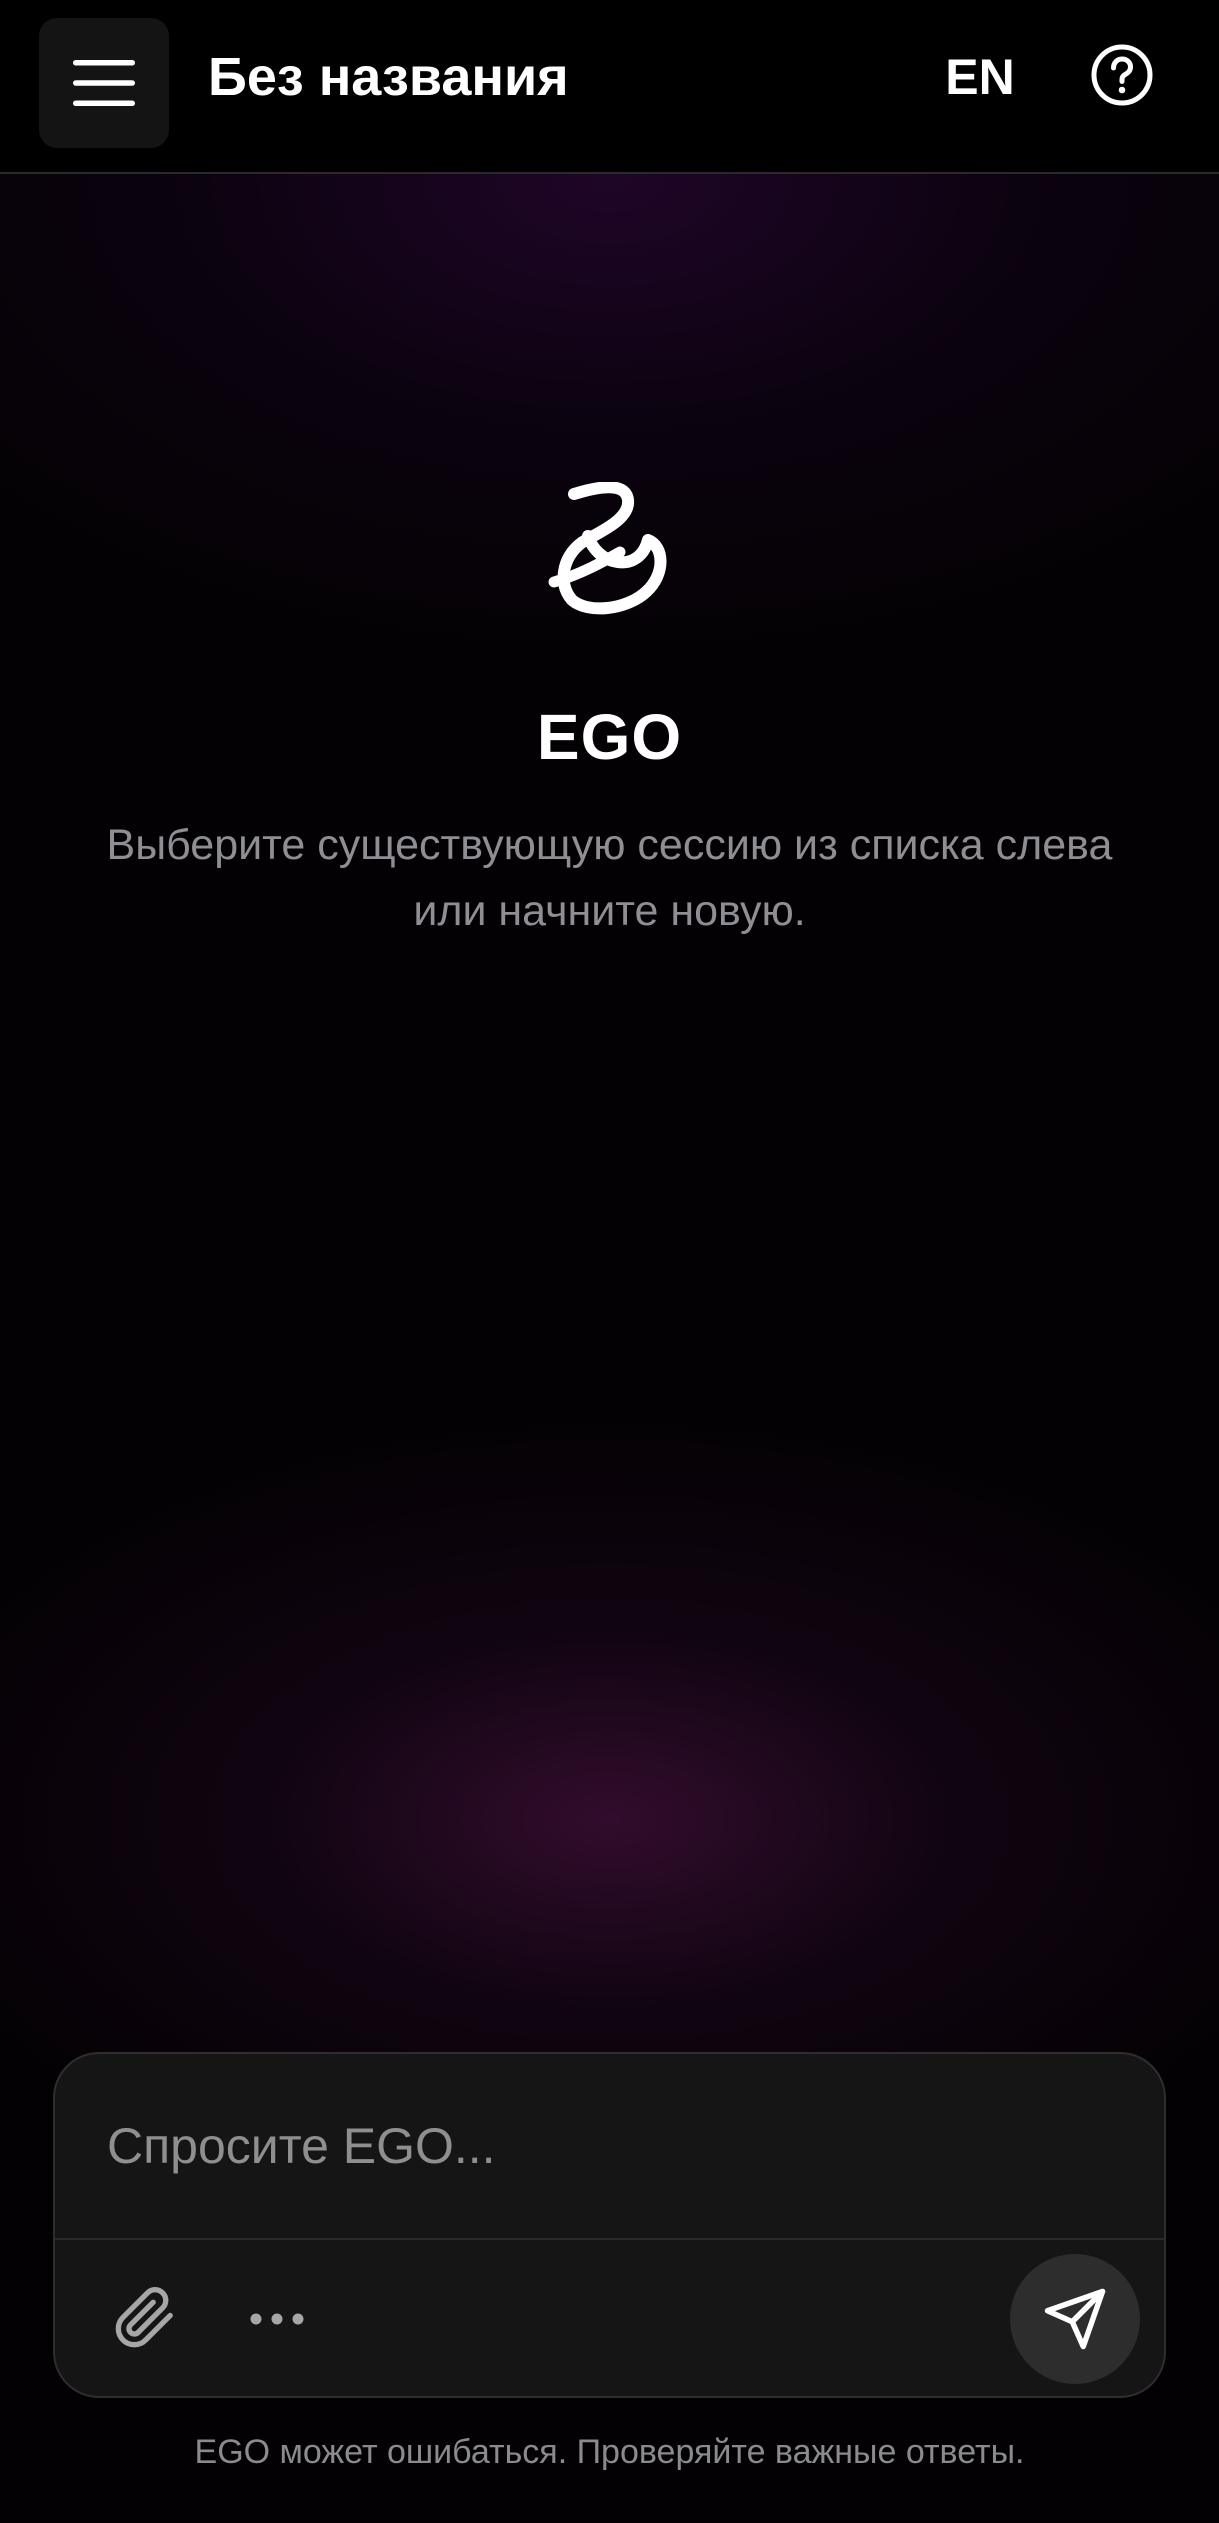  I want to click on send-icon, so click(1075, 2319).